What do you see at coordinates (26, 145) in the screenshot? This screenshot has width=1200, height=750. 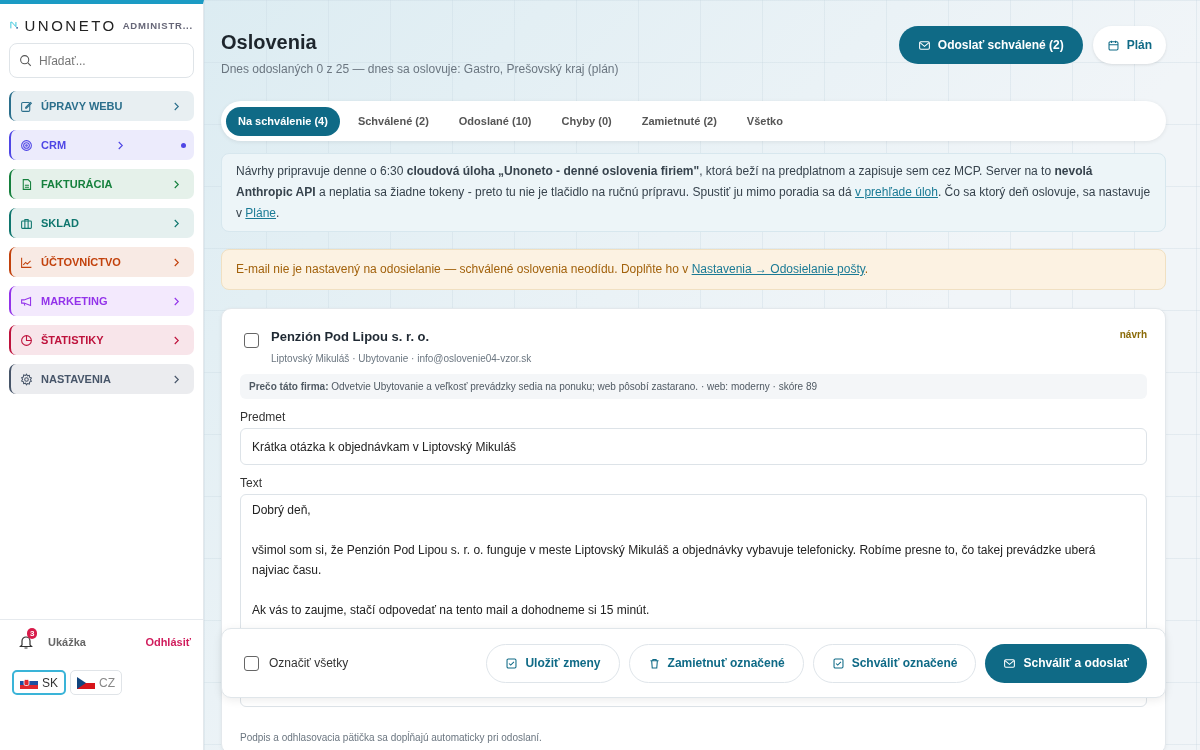 I see `target-icon` at bounding box center [26, 145].